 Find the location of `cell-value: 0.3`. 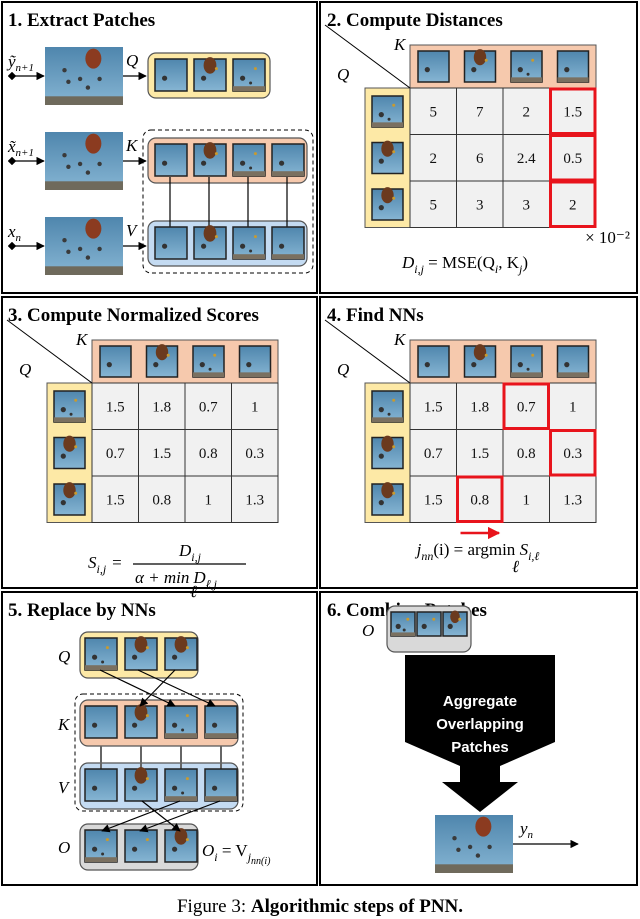

cell-value: 0.3 is located at coordinates (254, 454).